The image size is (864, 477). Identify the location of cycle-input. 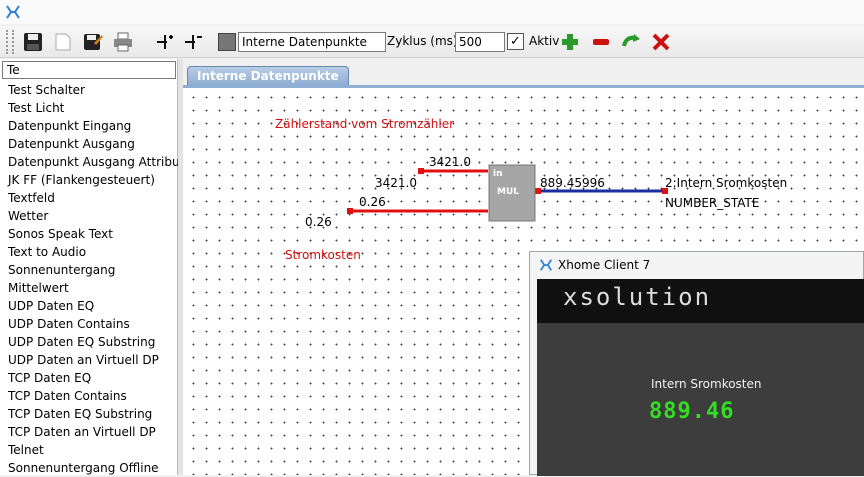
(480, 42).